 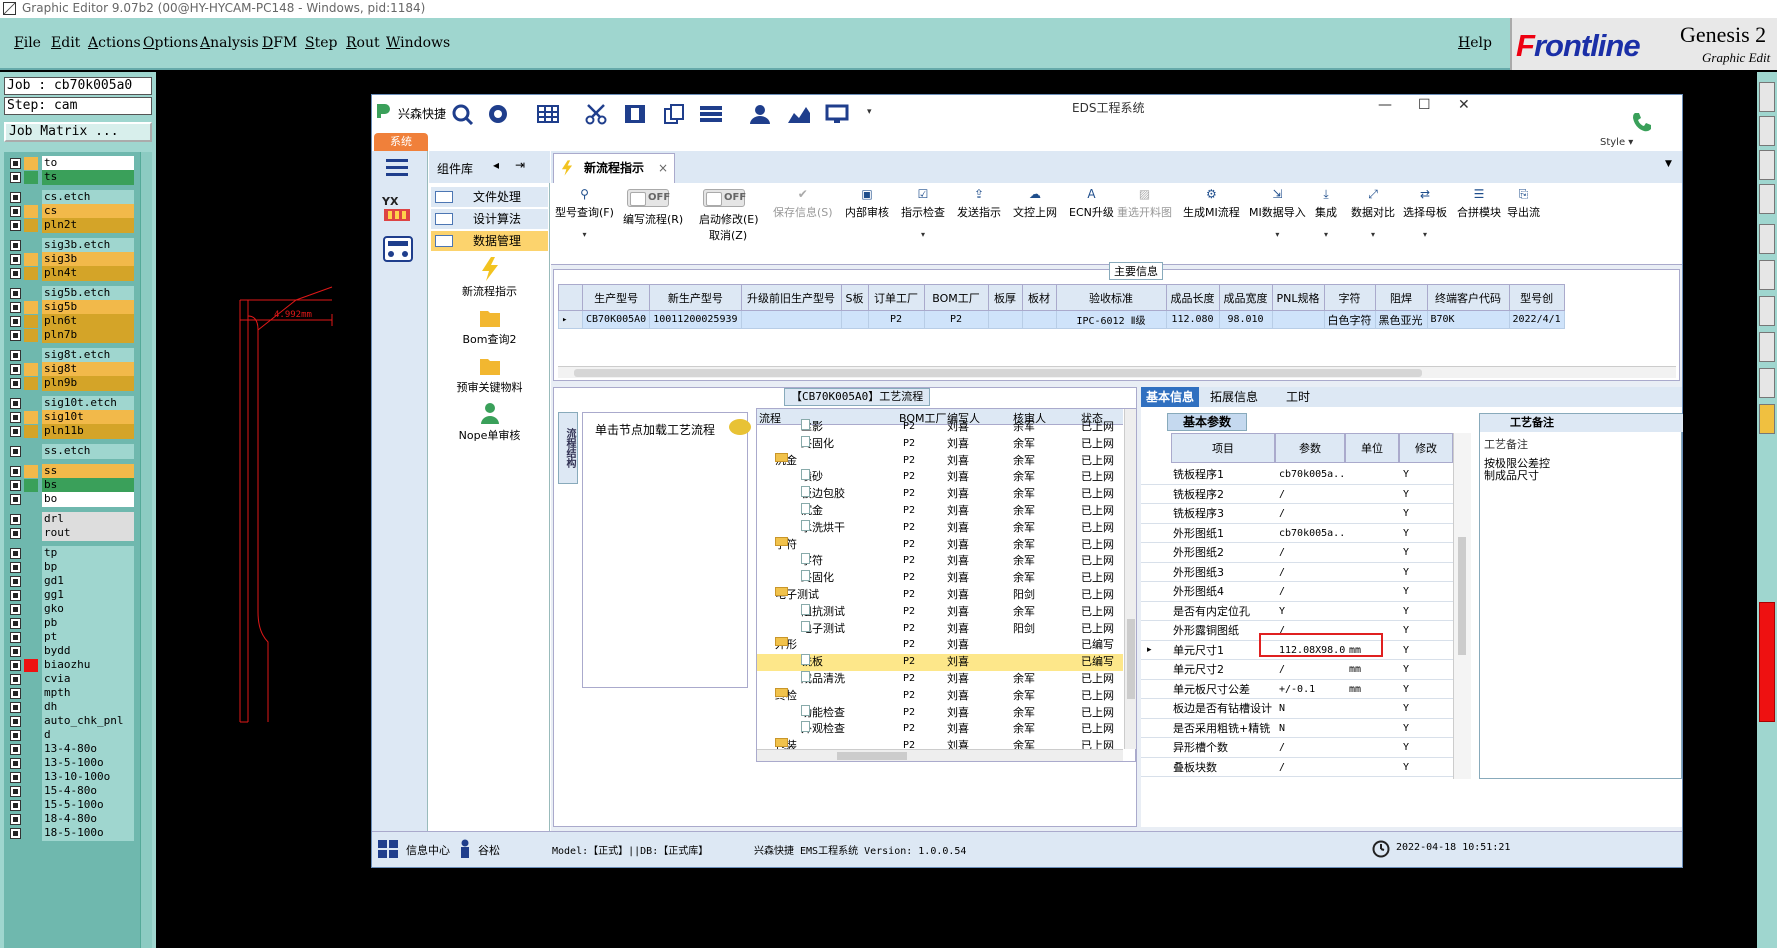 What do you see at coordinates (70, 273) in the screenshot?
I see `layer-row: pln4t` at bounding box center [70, 273].